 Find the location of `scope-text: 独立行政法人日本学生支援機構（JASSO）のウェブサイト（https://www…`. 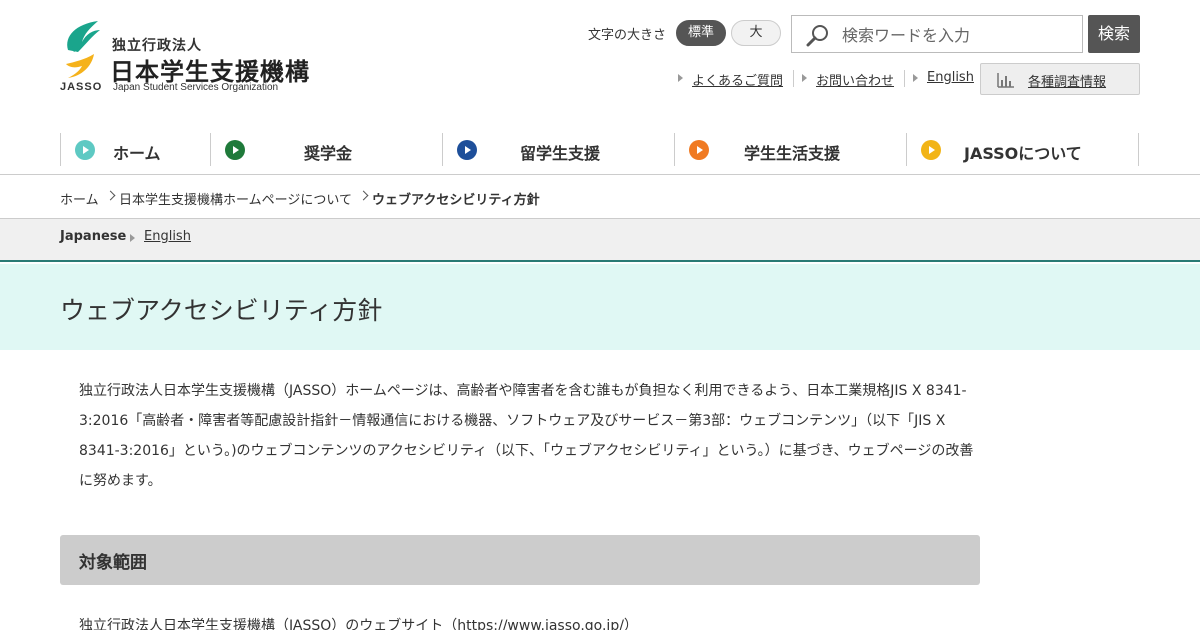

scope-text: 独立行政法人日本学生支援機構（JASSO）のウェブサイト（https://www… is located at coordinates (358, 624).